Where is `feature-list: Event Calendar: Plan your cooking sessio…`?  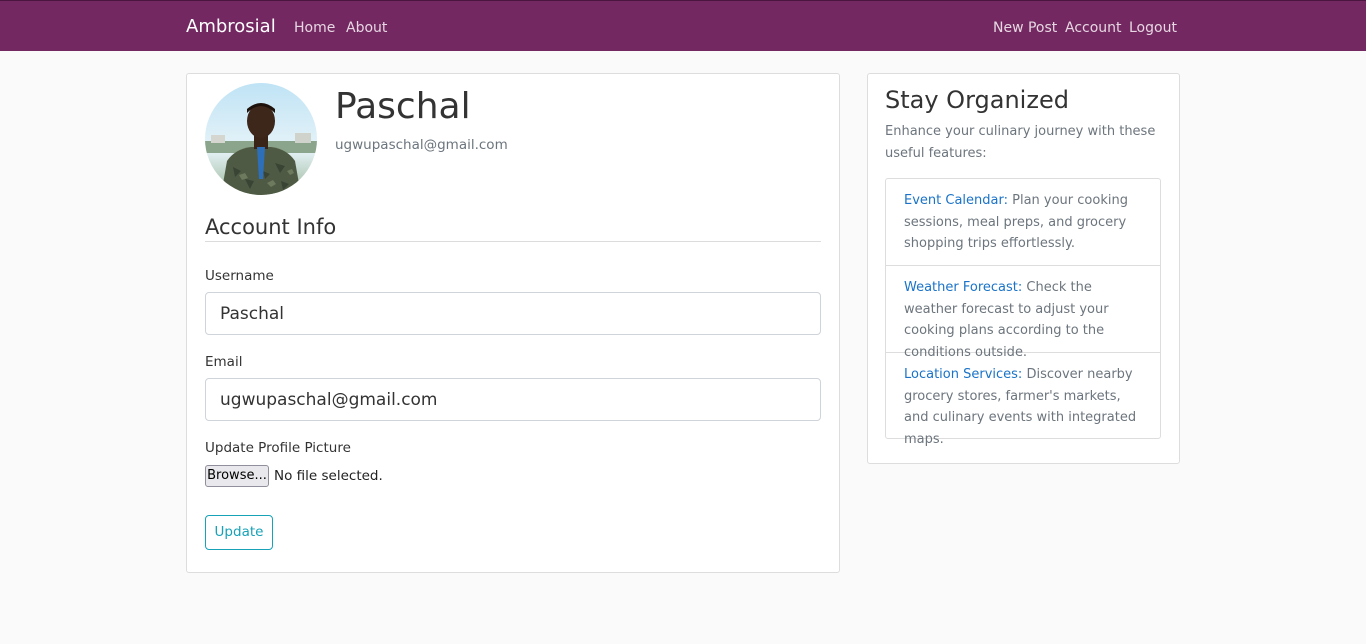 feature-list: Event Calendar: Plan your cooking sessio… is located at coordinates (1023, 312).